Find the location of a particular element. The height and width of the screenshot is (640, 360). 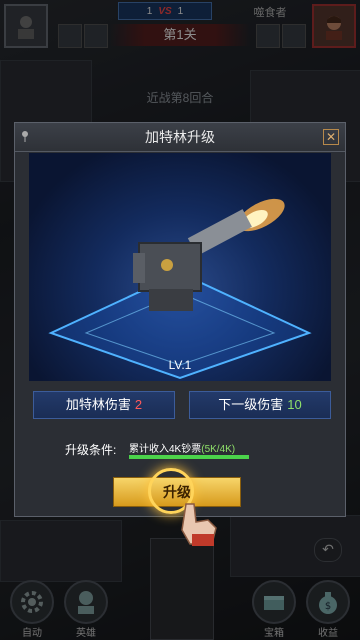

next-damage-value: 10 is located at coordinates (294, 404).